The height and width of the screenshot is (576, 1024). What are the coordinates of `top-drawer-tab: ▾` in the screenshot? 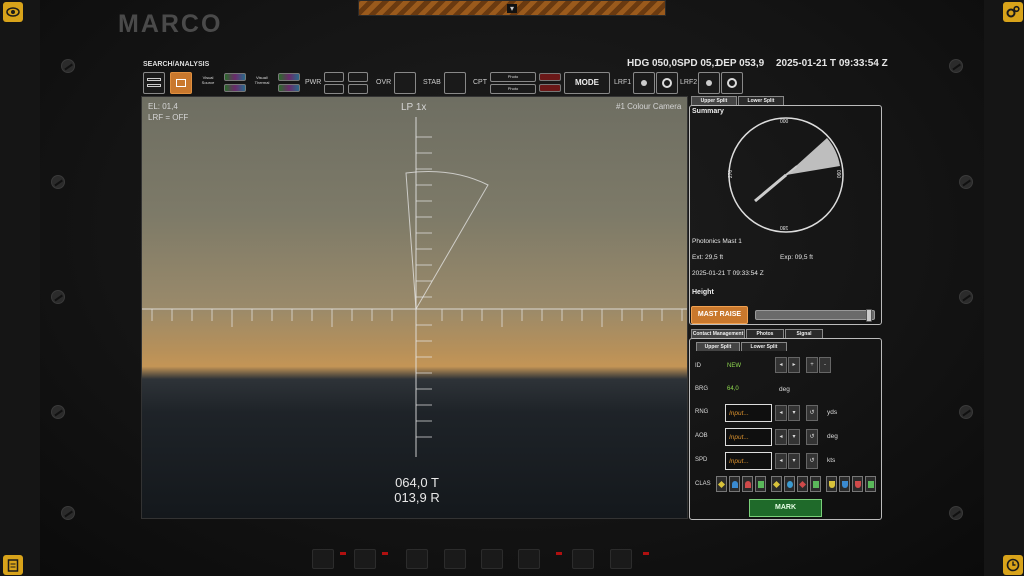 It's located at (512, 8).